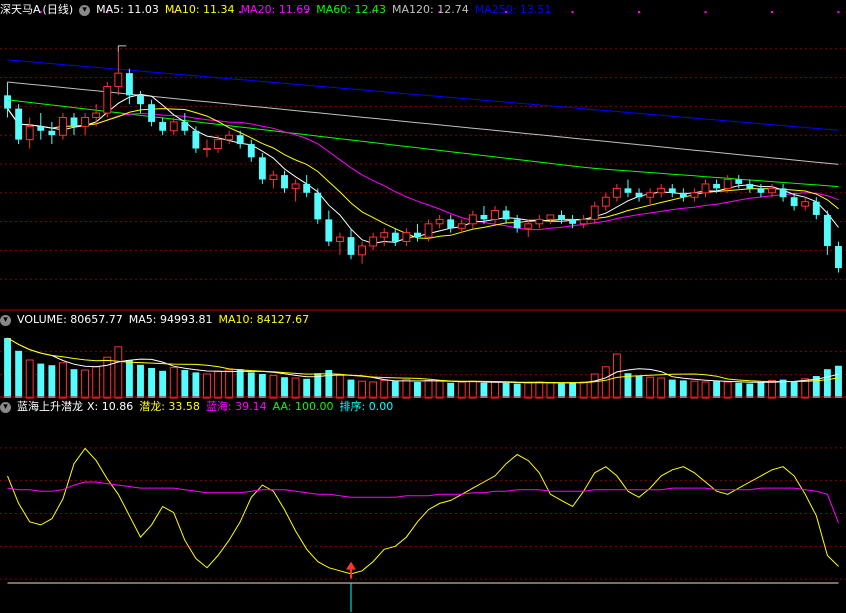  What do you see at coordinates (50, 406) in the screenshot?
I see `indicator-name: 蓝海上升潜龙` at bounding box center [50, 406].